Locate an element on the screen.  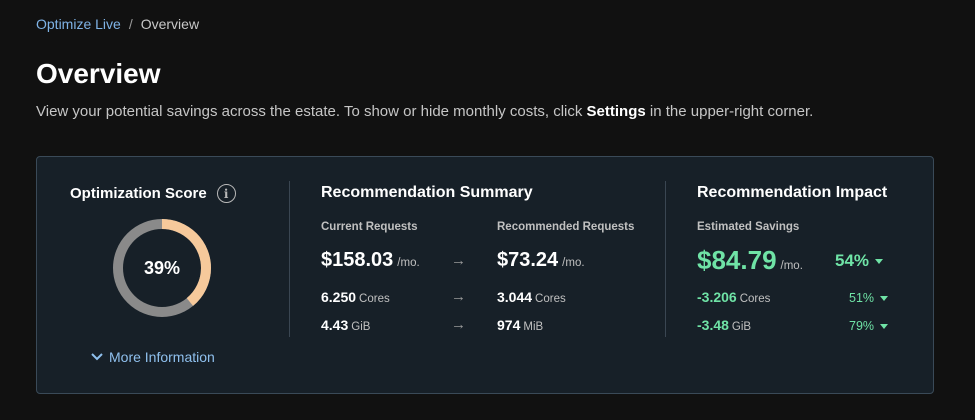
current-memory-unit: GiB is located at coordinates (361, 327).